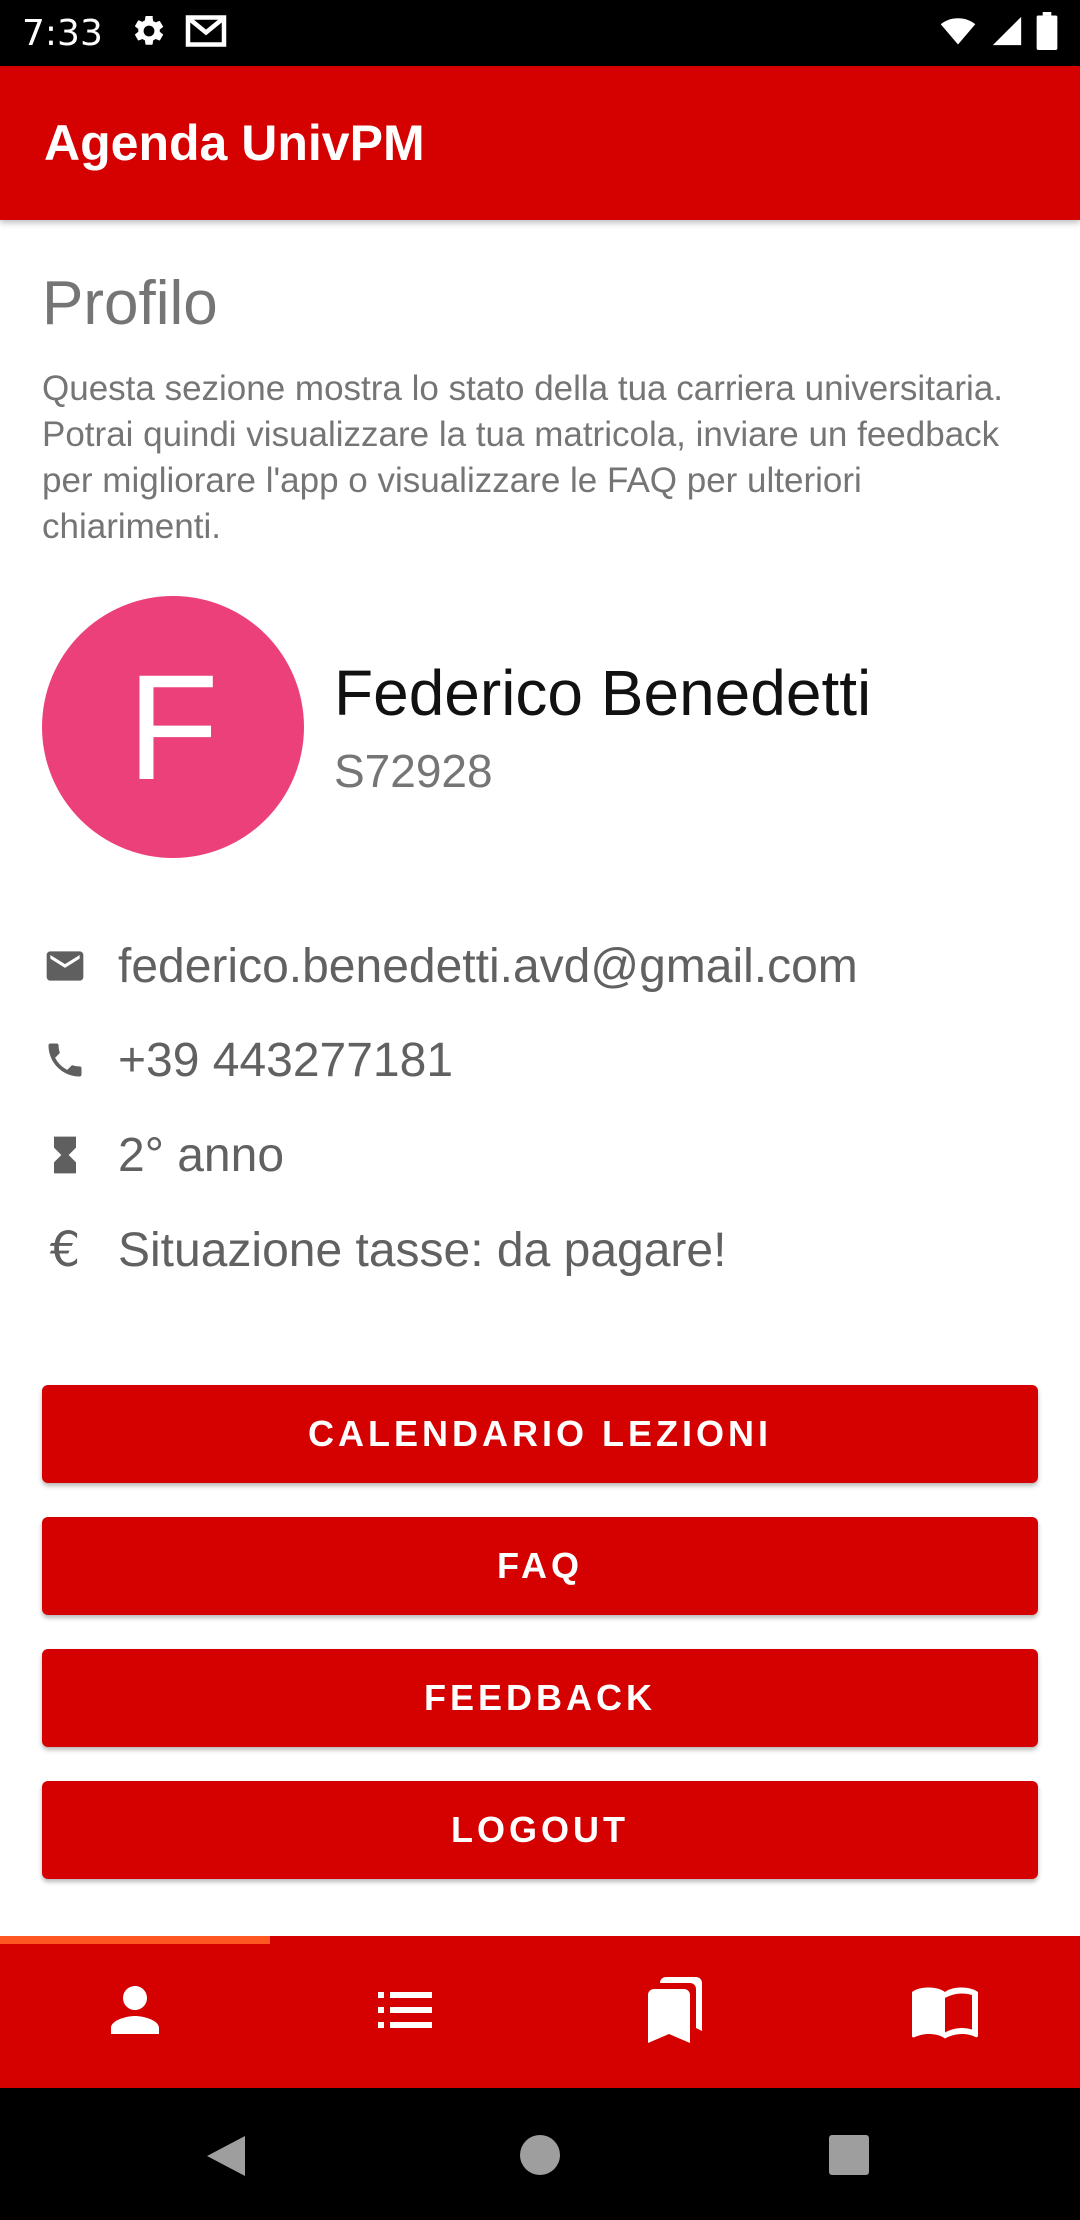 The image size is (1080, 2220). I want to click on info-row-email: federico.benedetti.avd@gmail.com, so click(450, 966).